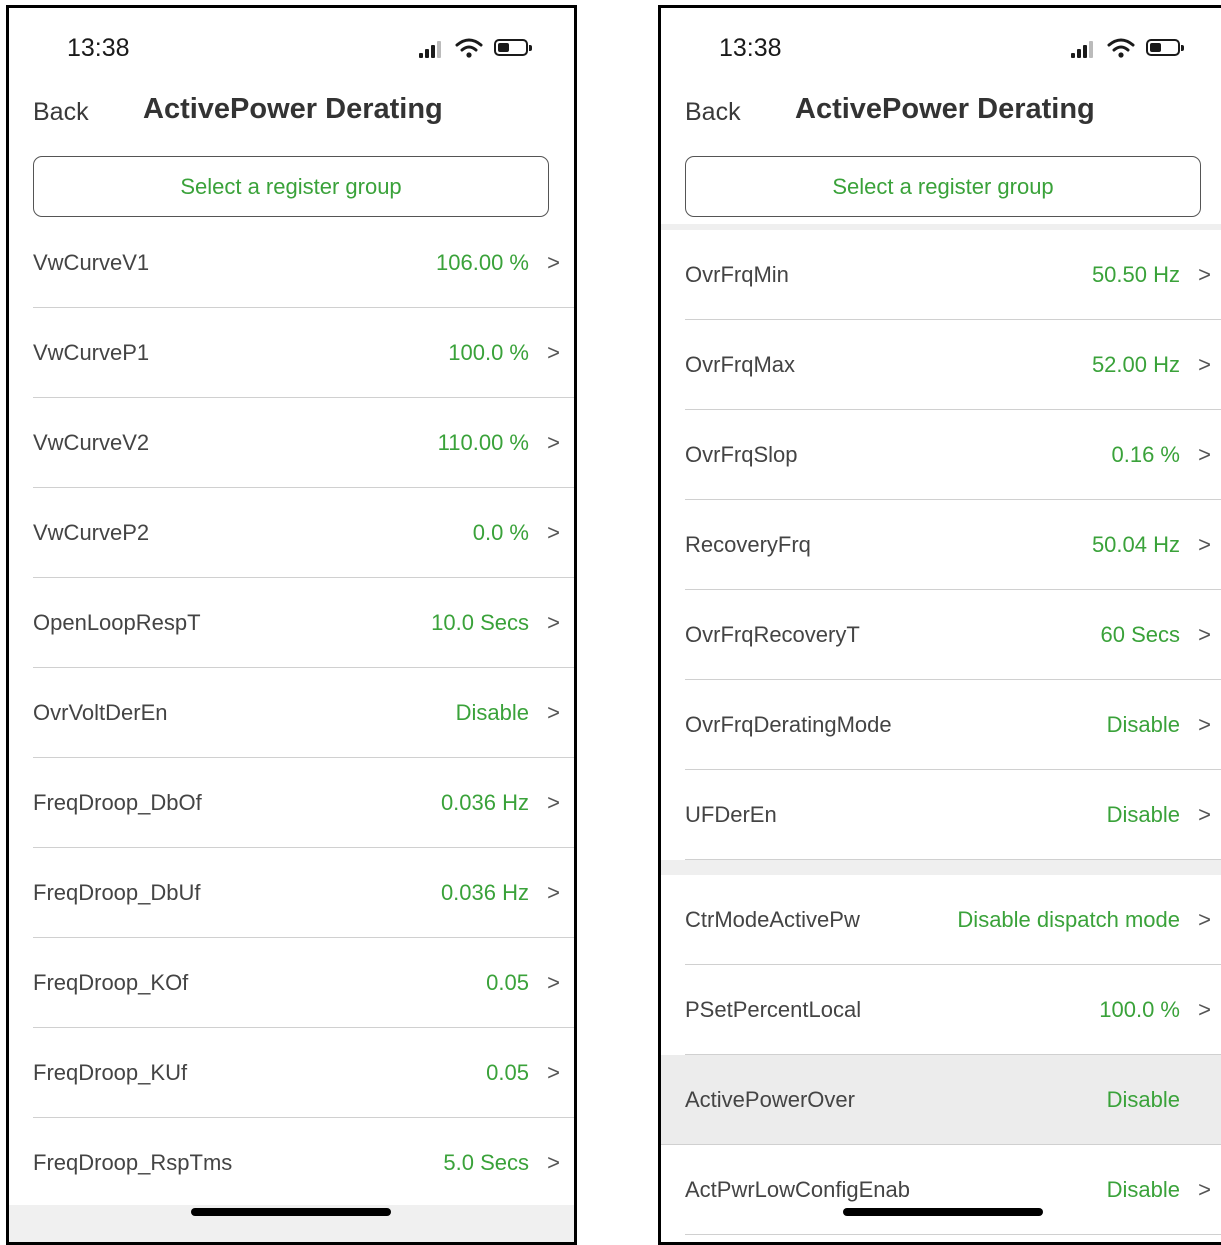  What do you see at coordinates (941, 1100) in the screenshot?
I see `list-item: ActivePowerOver Disable` at bounding box center [941, 1100].